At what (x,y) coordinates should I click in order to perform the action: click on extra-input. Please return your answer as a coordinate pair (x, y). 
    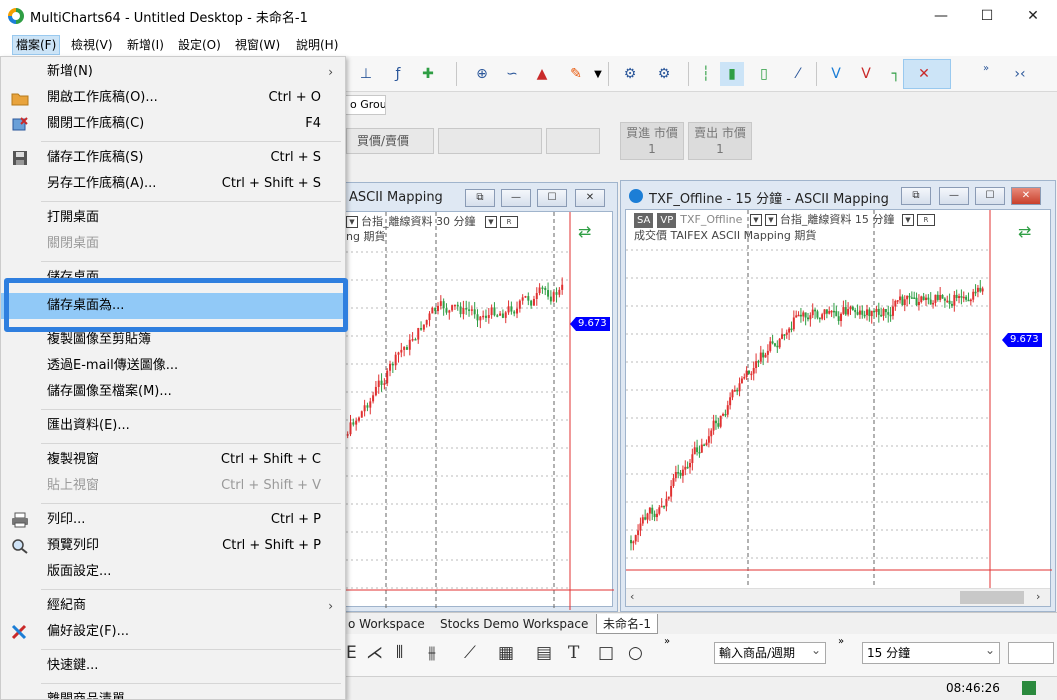
    Looking at the image, I should click on (1031, 653).